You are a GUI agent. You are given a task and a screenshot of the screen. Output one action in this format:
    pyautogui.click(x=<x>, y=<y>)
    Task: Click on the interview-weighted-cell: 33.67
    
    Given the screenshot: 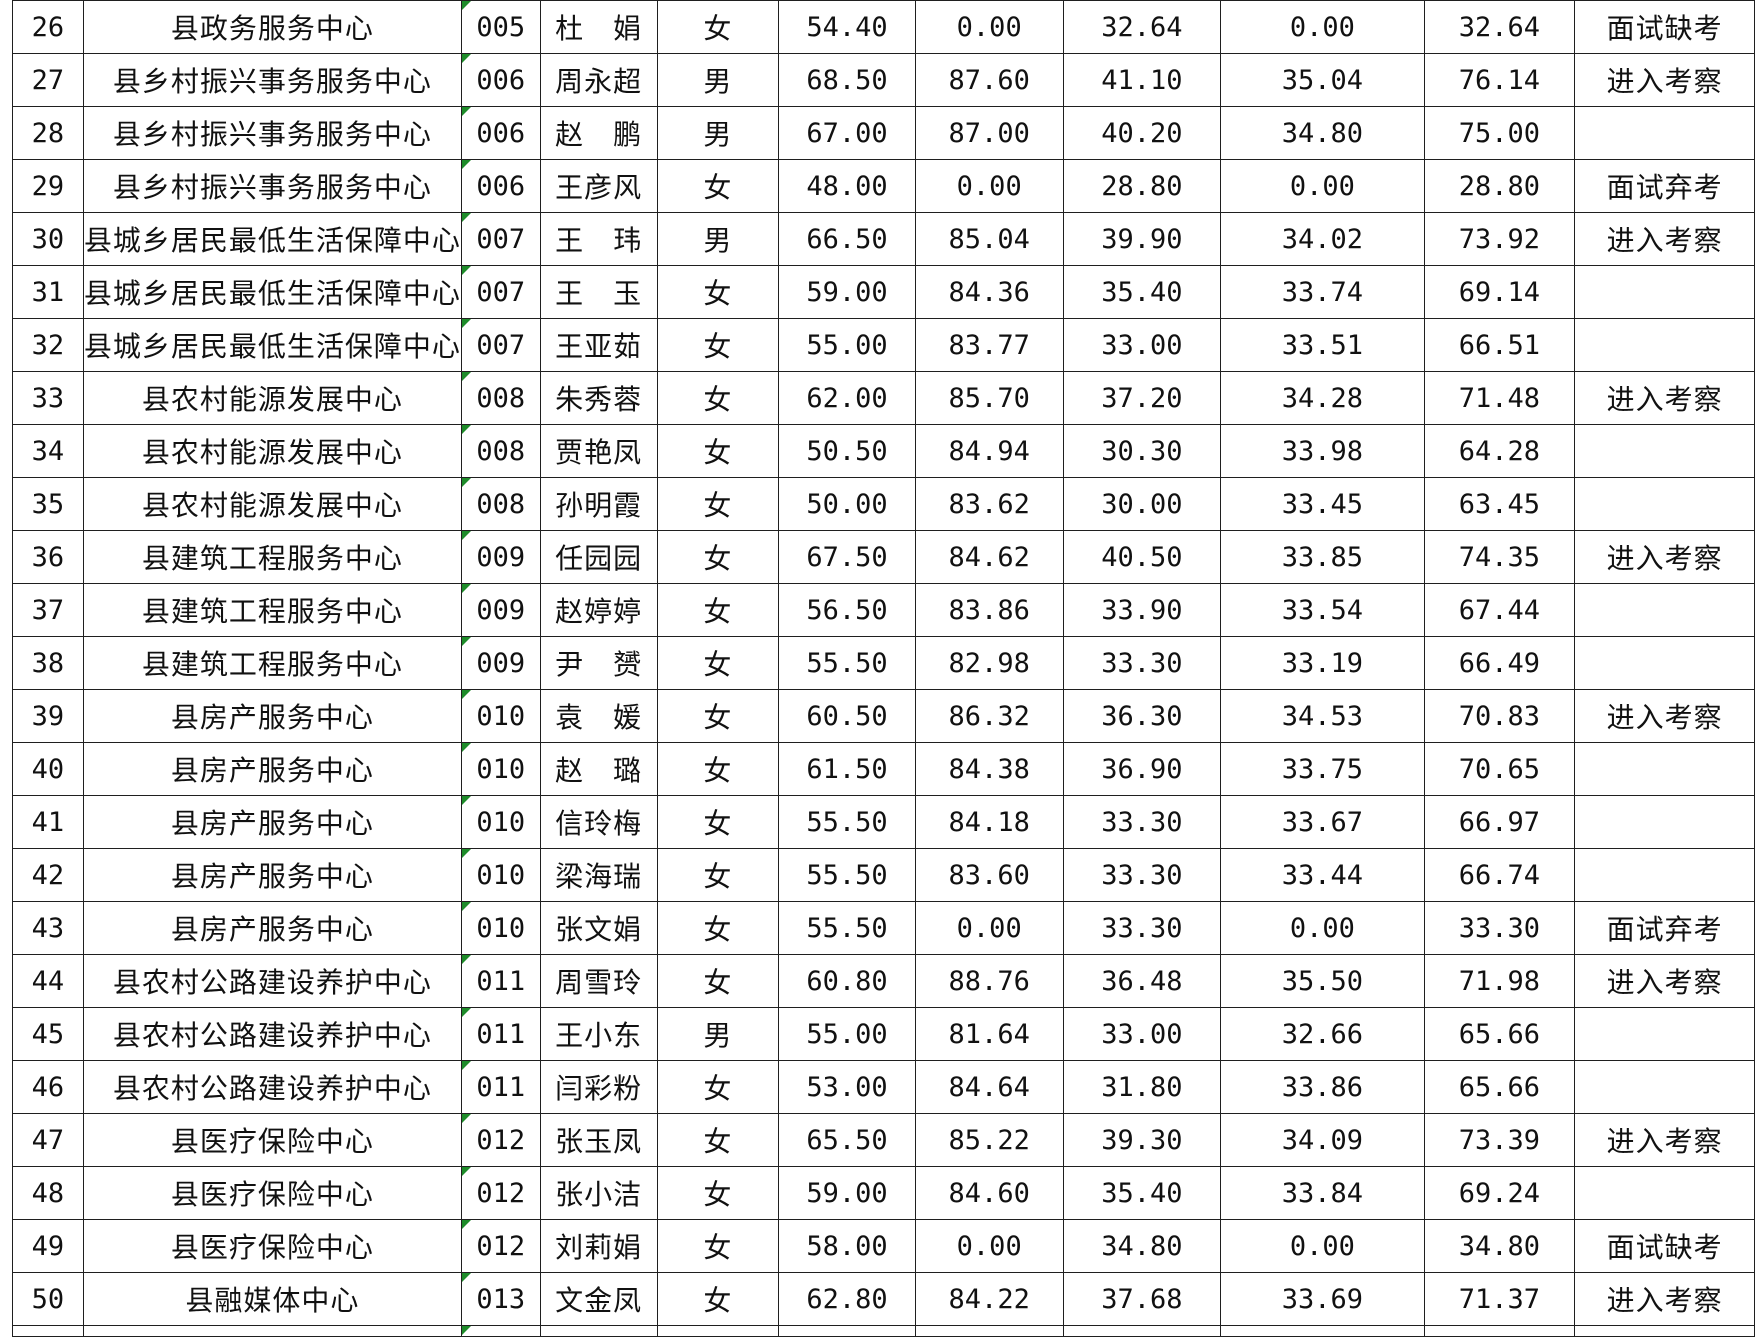 What is the action you would take?
    pyautogui.click(x=1322, y=822)
    